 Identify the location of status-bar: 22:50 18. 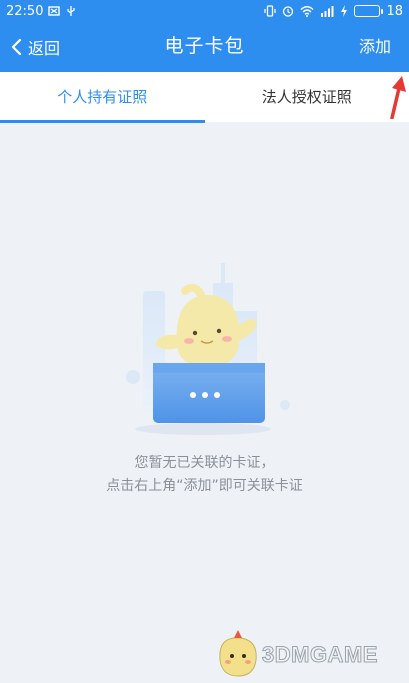
(204, 11).